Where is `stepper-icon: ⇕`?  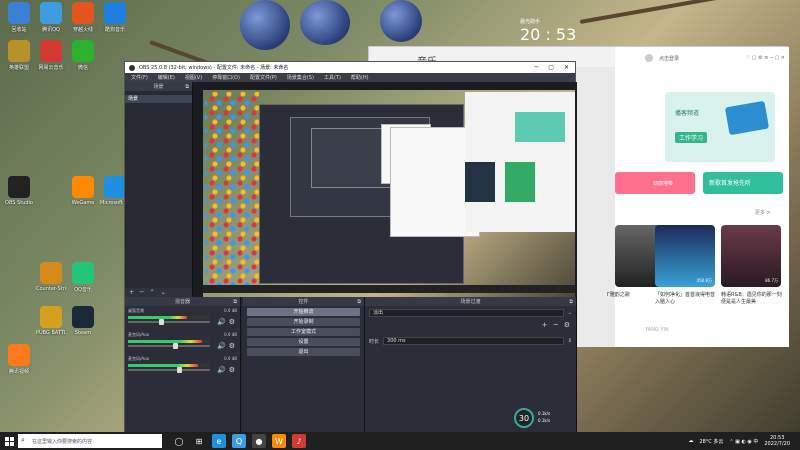 stepper-icon: ⇕ is located at coordinates (570, 341).